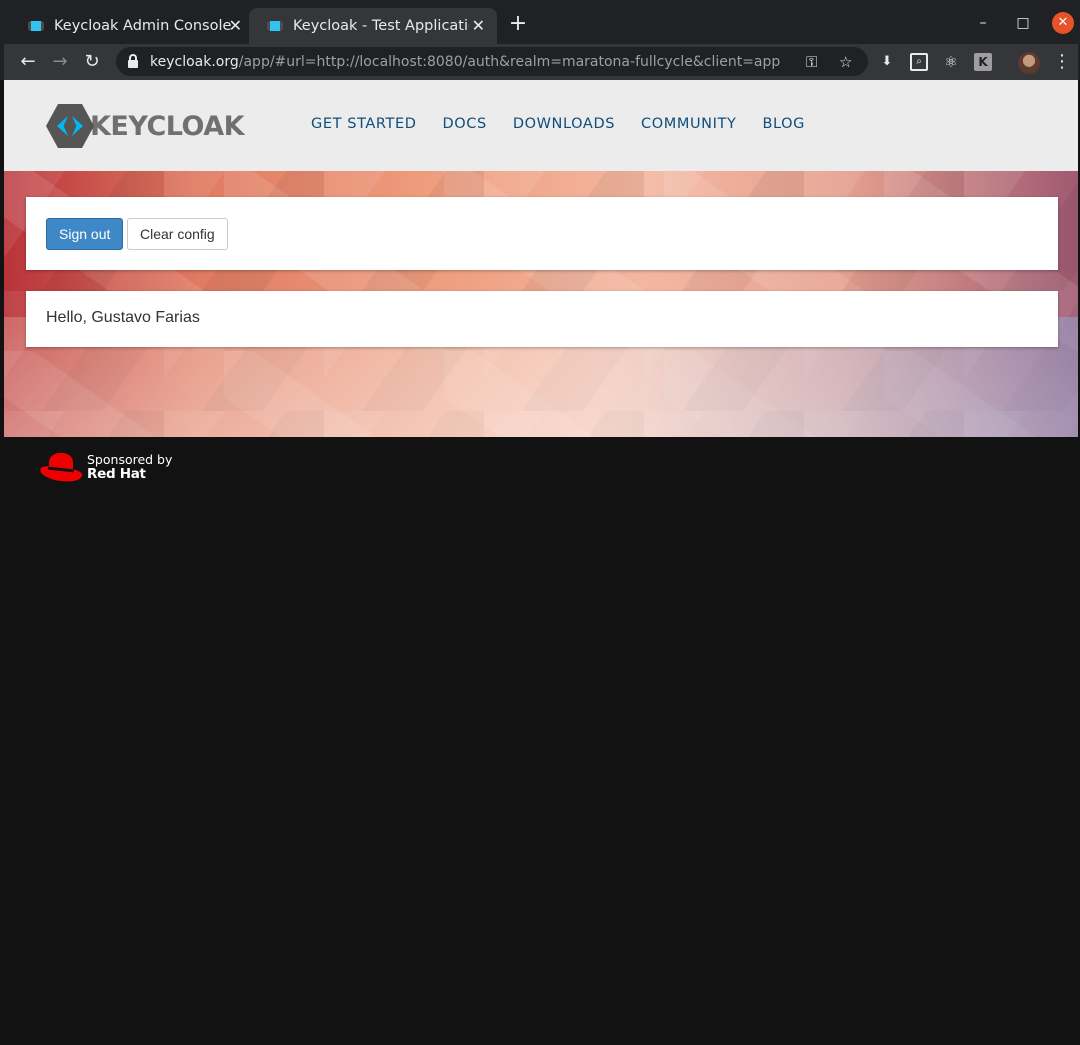  I want to click on new-tab-icon: +, so click(518, 24).